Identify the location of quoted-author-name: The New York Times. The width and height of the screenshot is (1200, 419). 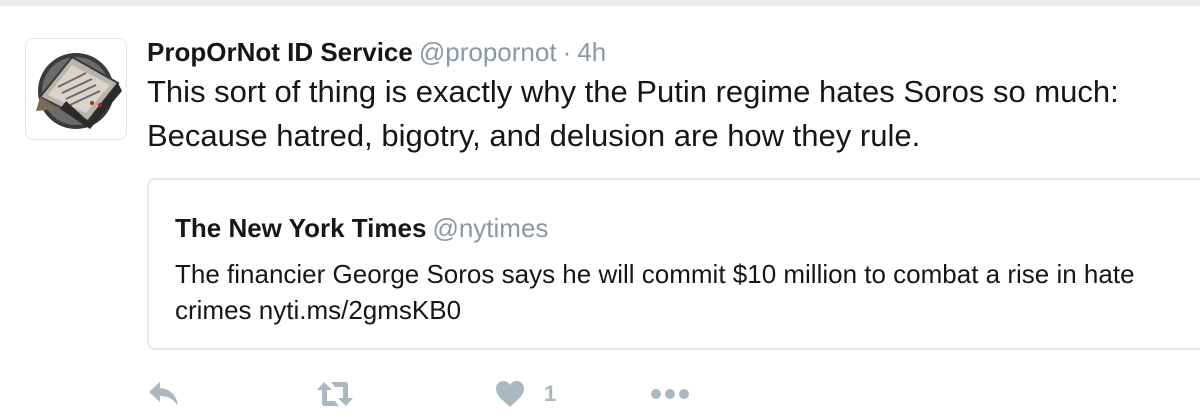
(301, 228).